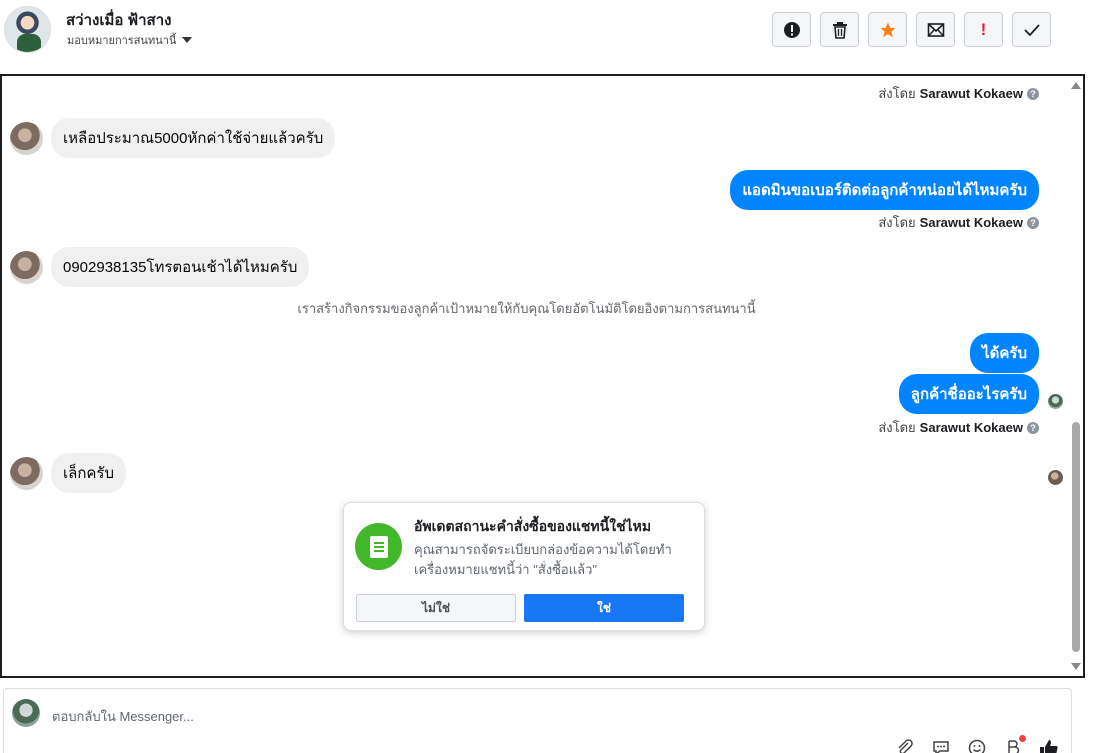 This screenshot has width=1103, height=753. I want to click on assign-dropdown: มอบหมายการสนทนานี้, so click(130, 40).